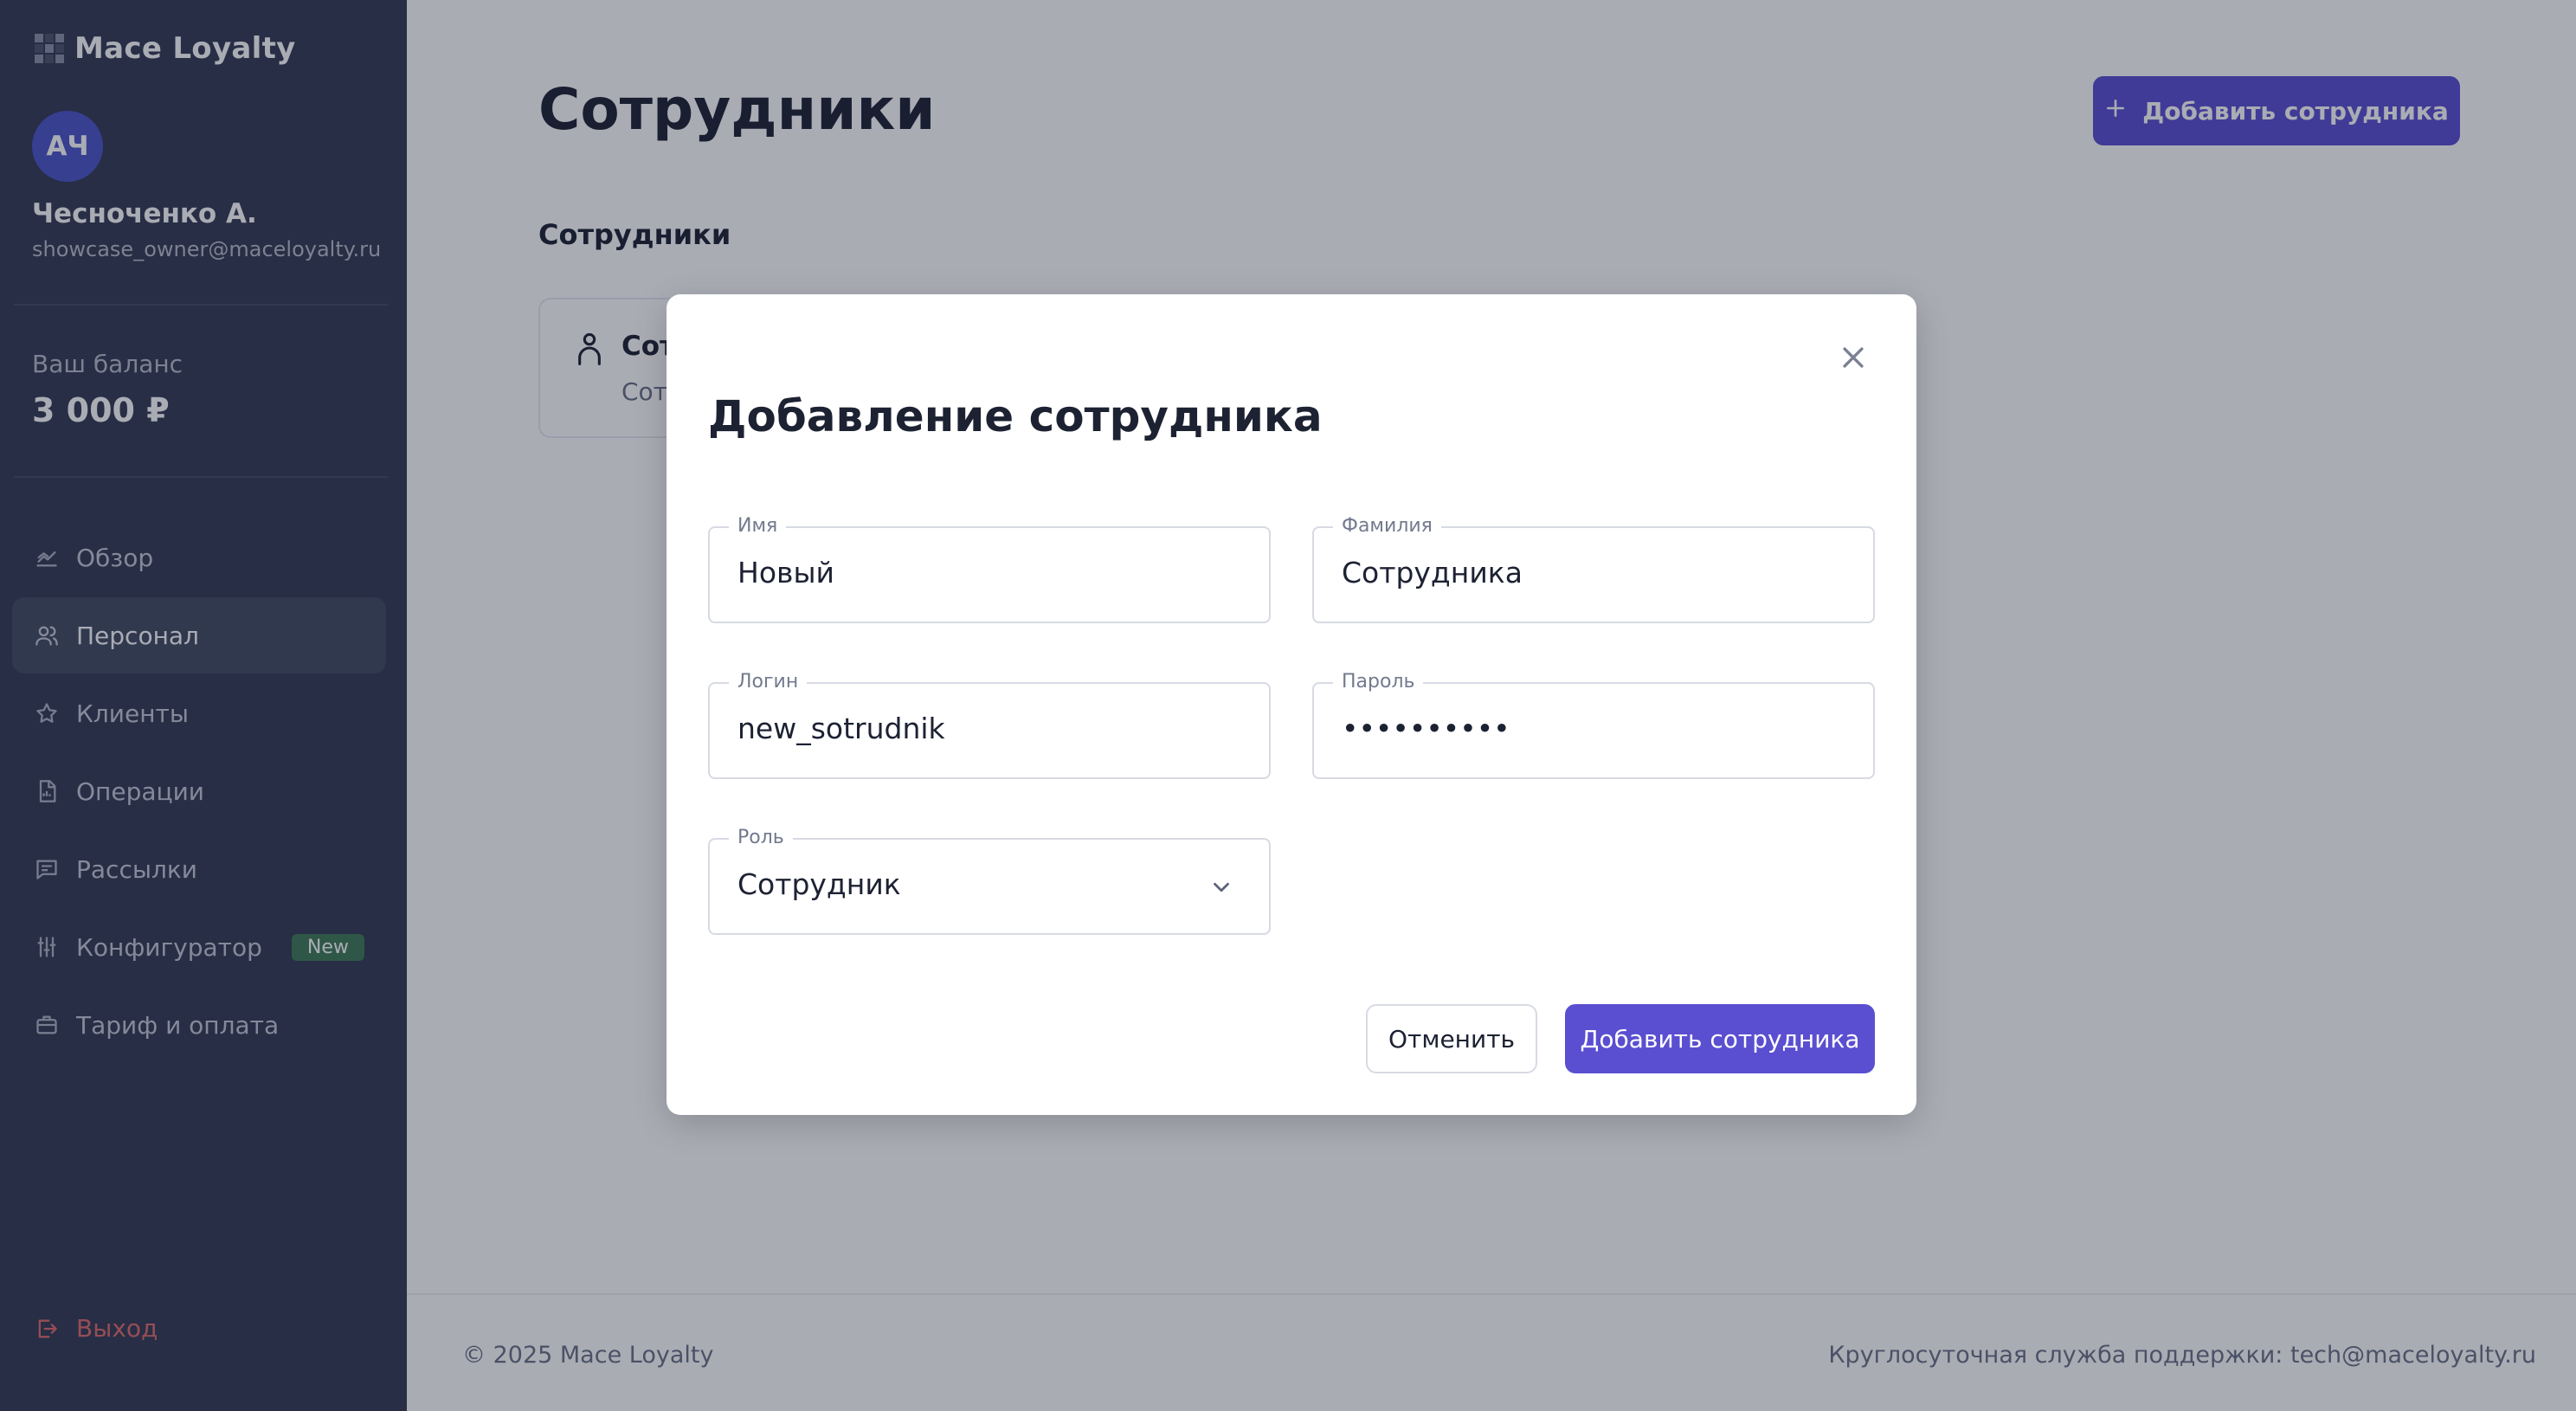  I want to click on close-icon, so click(1853, 360).